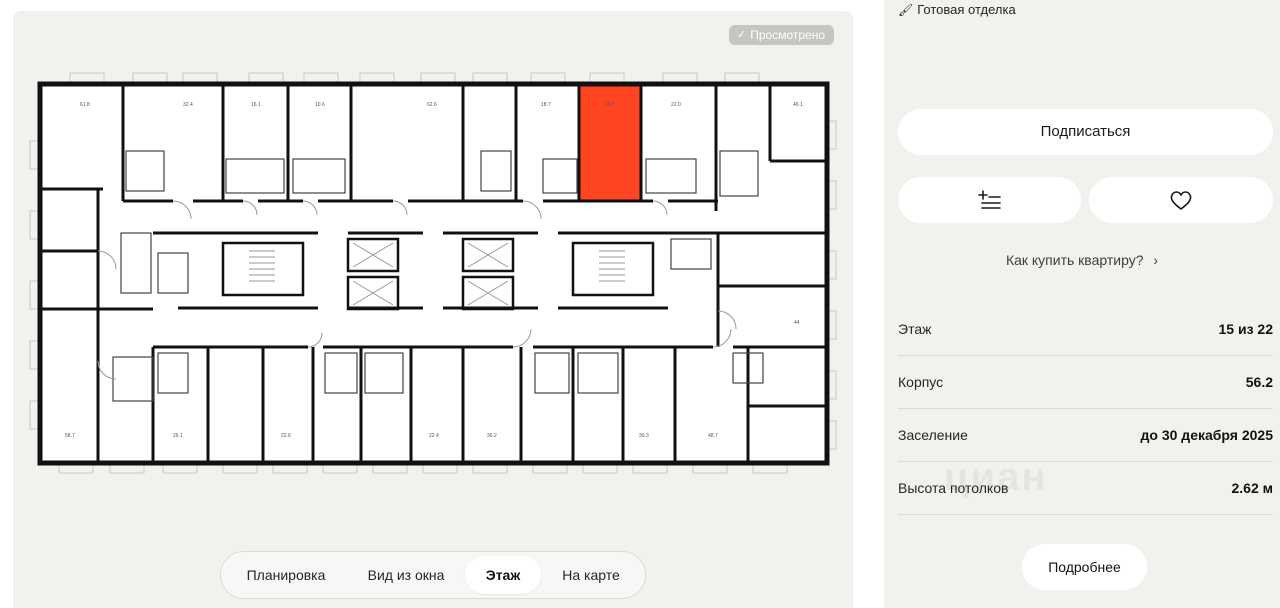  Describe the element at coordinates (1085, 488) in the screenshot. I see `param-row-ceiling: Высота потолков 2.62 м` at that location.